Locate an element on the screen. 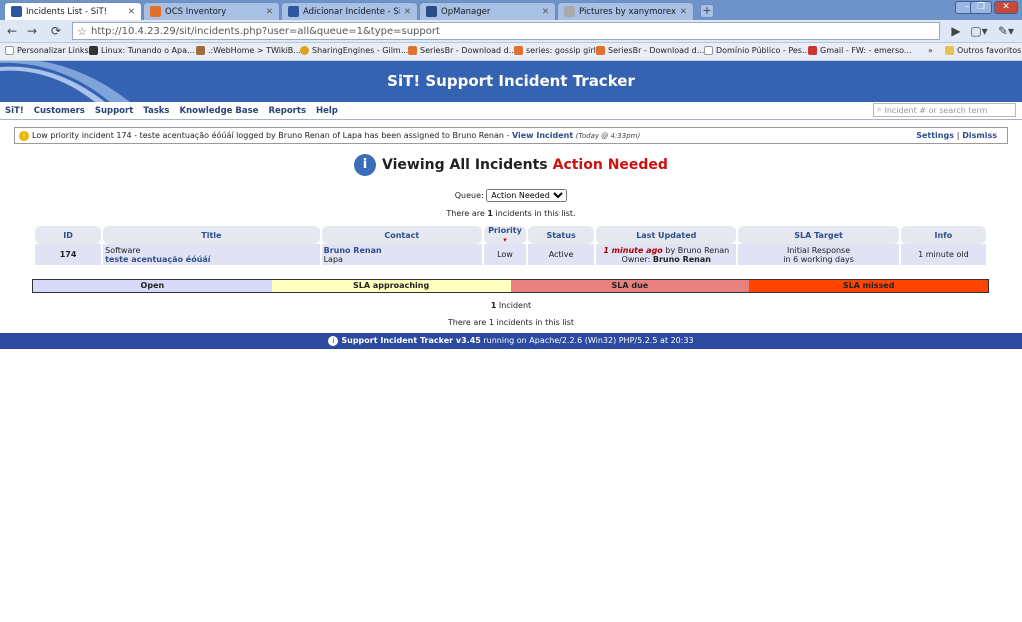  cell-priority: Low is located at coordinates (504, 254).